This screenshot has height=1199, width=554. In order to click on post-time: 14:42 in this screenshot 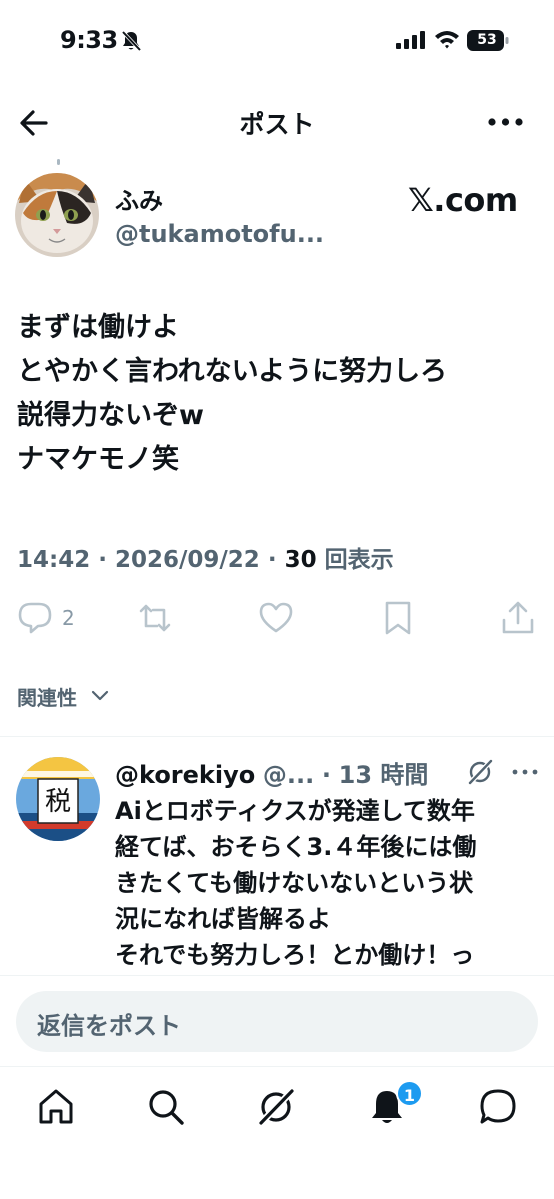, I will do `click(53, 560)`.